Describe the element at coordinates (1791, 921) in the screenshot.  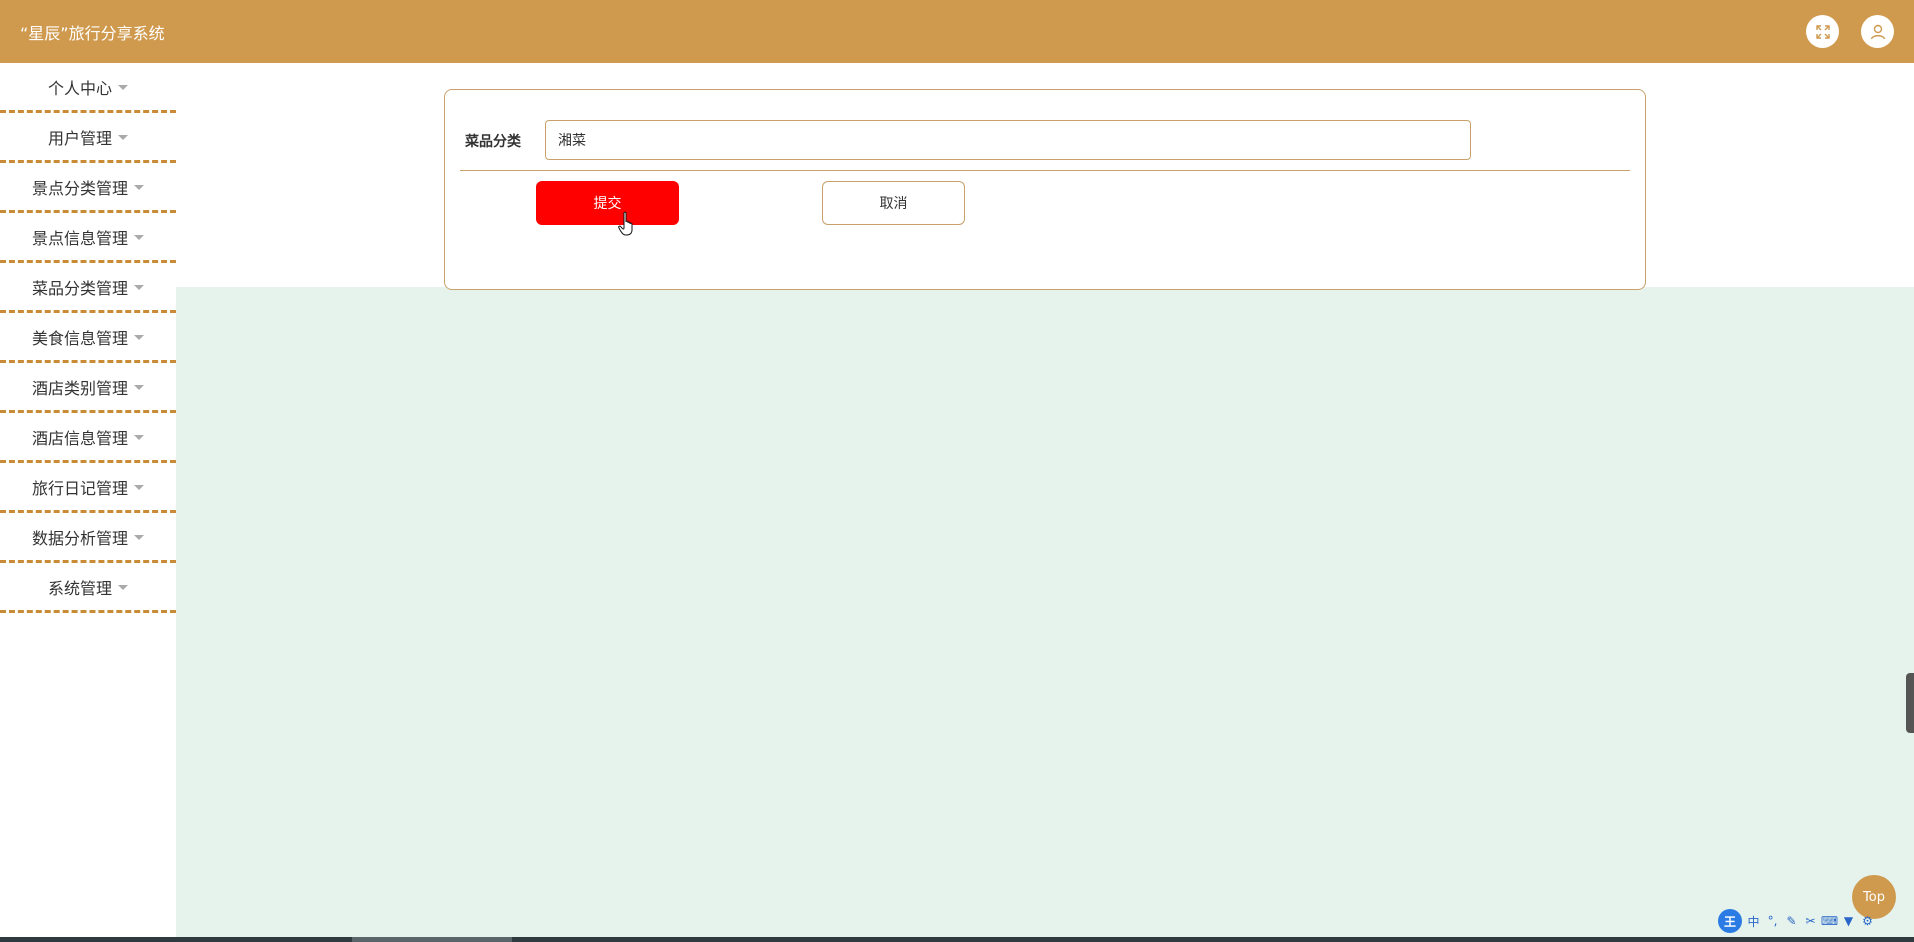
I see `pen-icon: ✎` at that location.